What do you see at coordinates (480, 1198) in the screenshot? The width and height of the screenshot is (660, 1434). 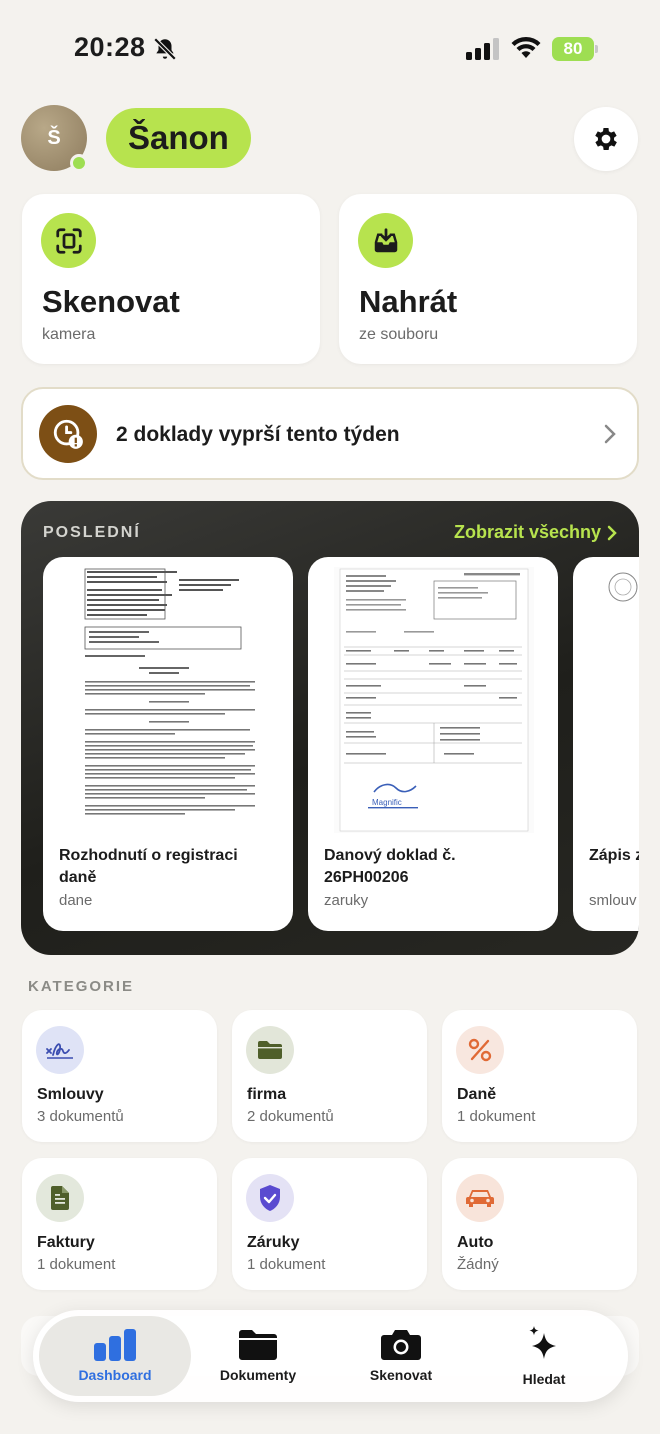 I see `car-icon` at bounding box center [480, 1198].